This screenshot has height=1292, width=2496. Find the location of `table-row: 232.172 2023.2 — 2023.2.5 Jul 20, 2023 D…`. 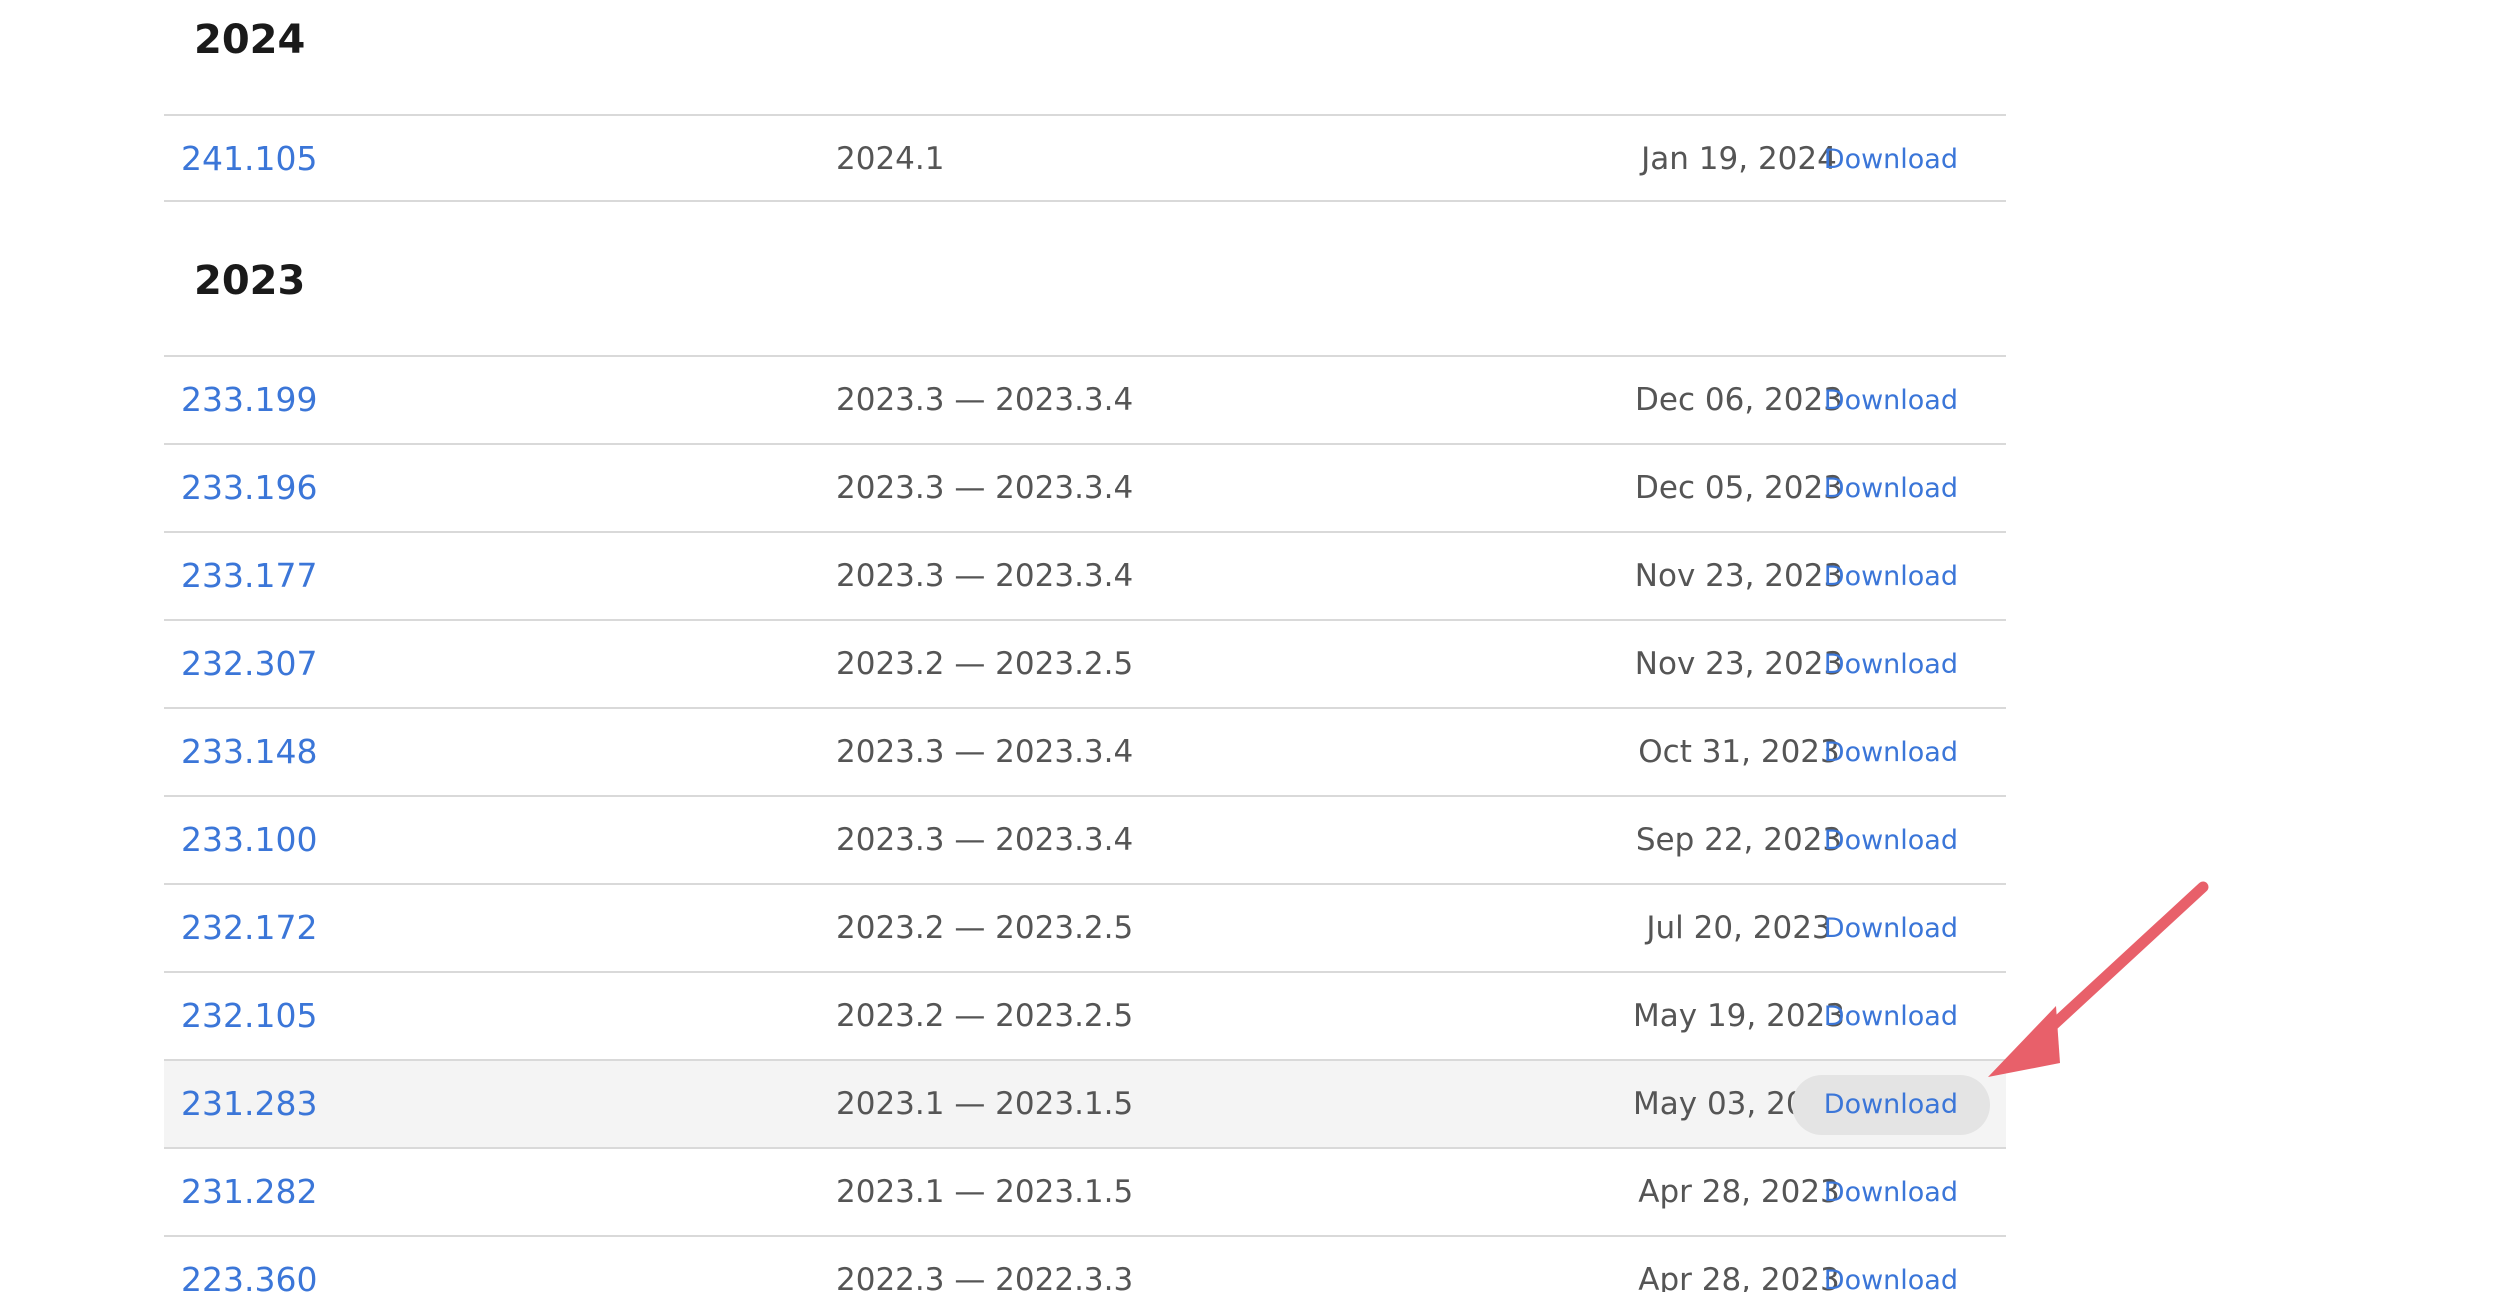

table-row: 232.172 2023.2 — 2023.2.5 Jul 20, 2023 D… is located at coordinates (1085, 927).